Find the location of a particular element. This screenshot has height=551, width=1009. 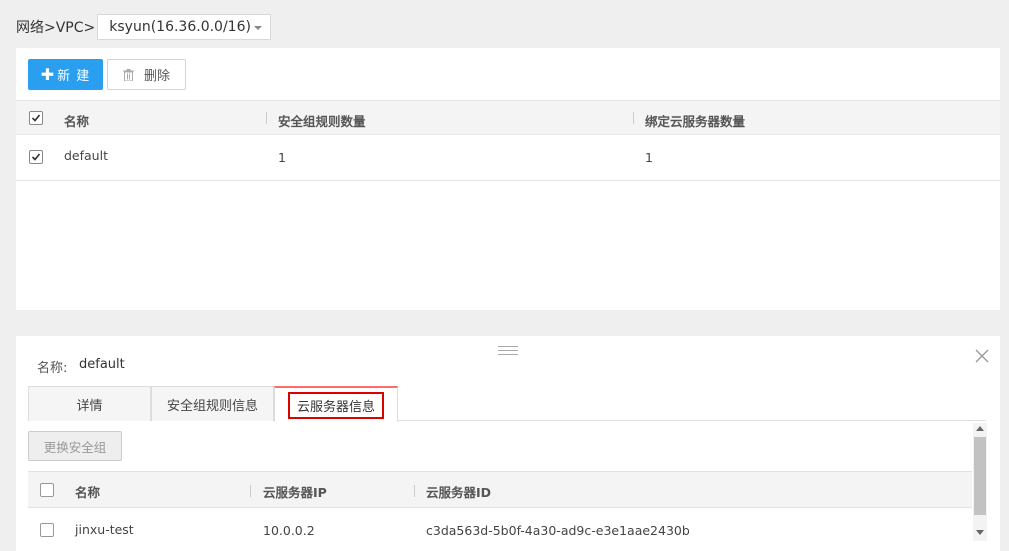

tab-label: 云服务器信息 is located at coordinates (335, 405).